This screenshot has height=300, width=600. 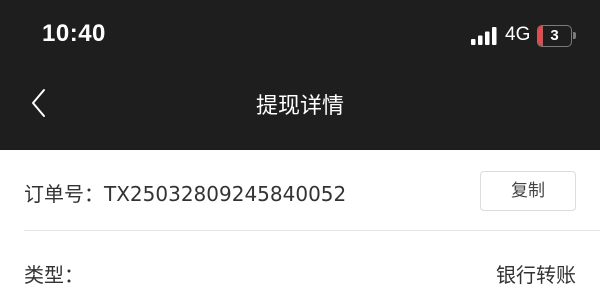 I want to click on copy-button: 复制, so click(x=528, y=191).